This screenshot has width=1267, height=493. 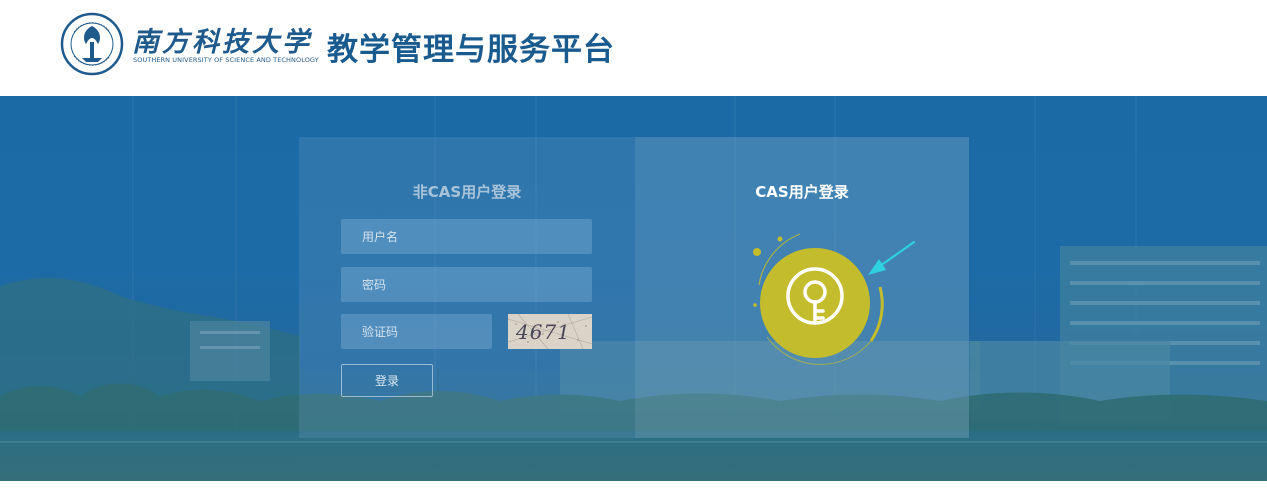 I want to click on cas-login-button, so click(x=825, y=305).